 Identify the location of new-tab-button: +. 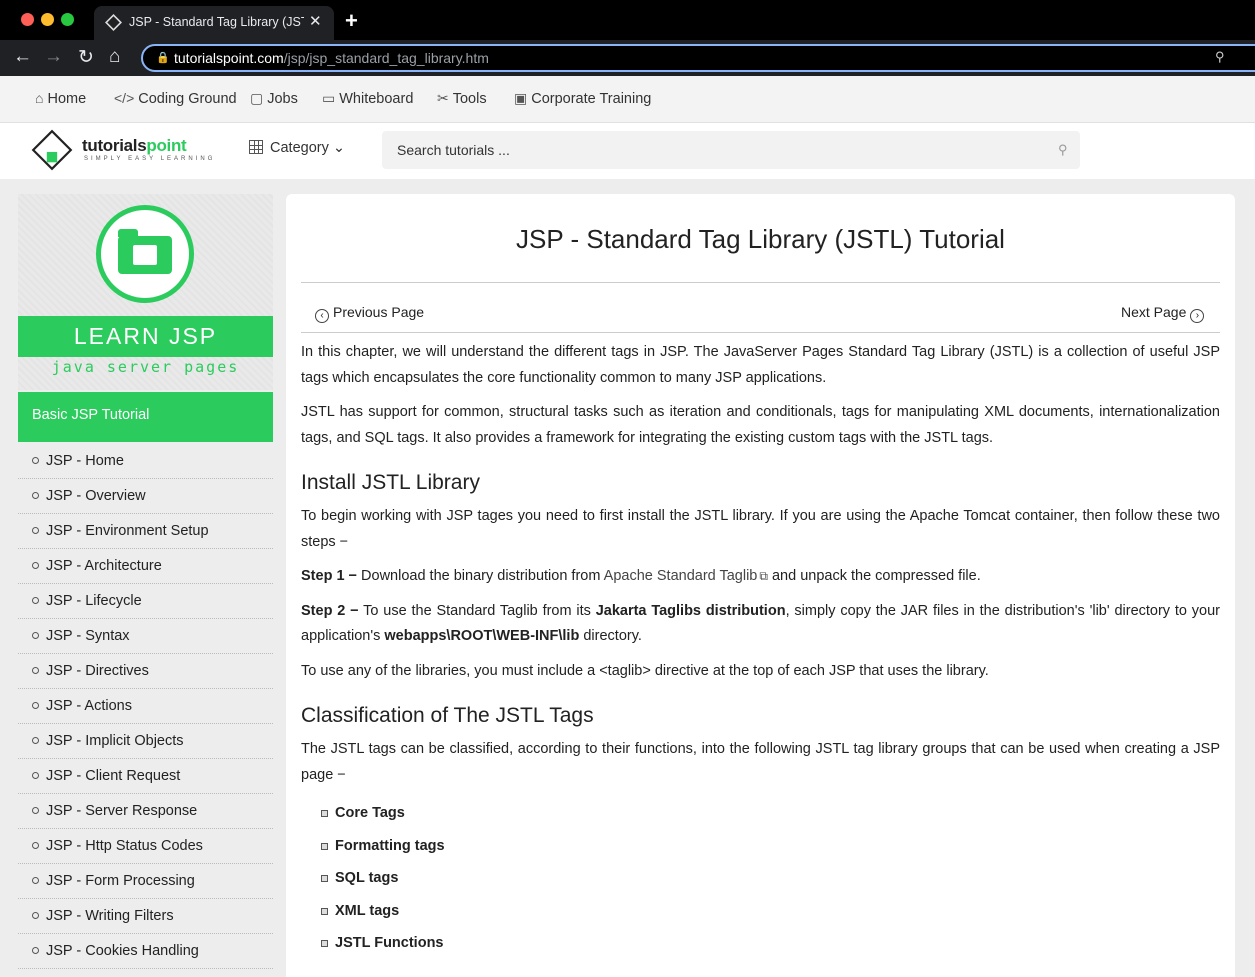
(351, 21).